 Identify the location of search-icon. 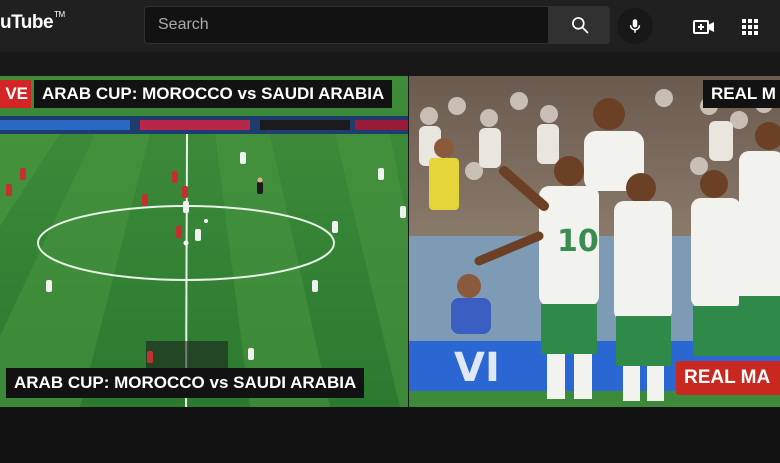
(579, 25).